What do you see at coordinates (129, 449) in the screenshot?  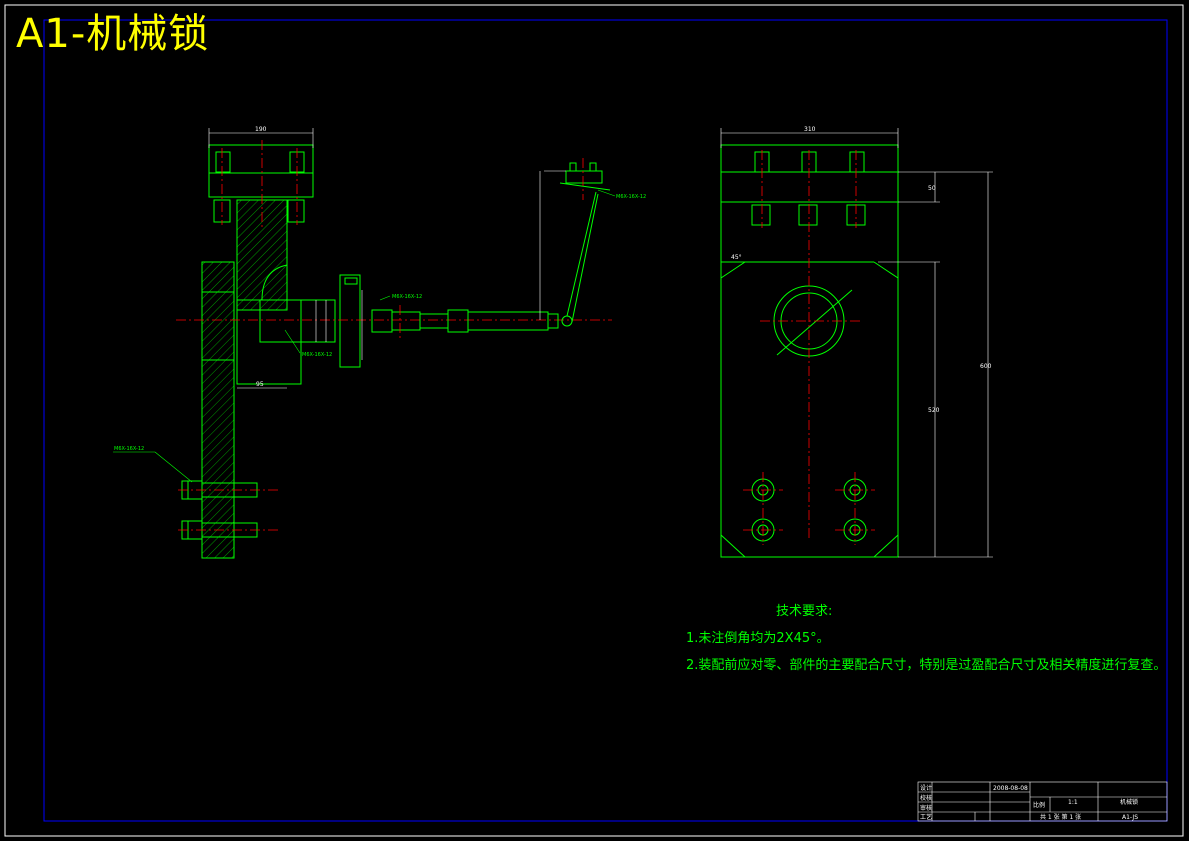 I see `label-left-screw: M6X-16X-12` at bounding box center [129, 449].